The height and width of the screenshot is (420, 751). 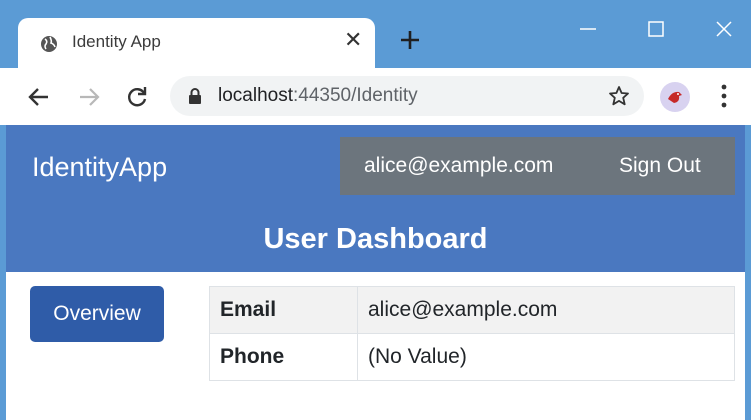 What do you see at coordinates (283, 357) in the screenshot?
I see `phone-label: Phone` at bounding box center [283, 357].